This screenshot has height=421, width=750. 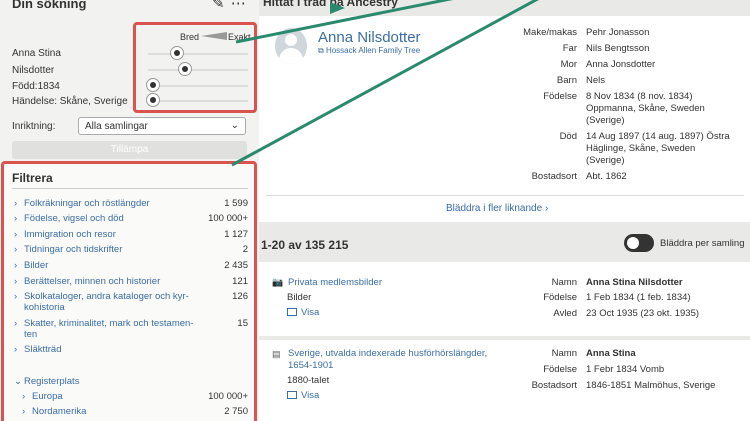 I want to click on filter-item: › Tidningar och tidskrifter 2, so click(x=132, y=249).